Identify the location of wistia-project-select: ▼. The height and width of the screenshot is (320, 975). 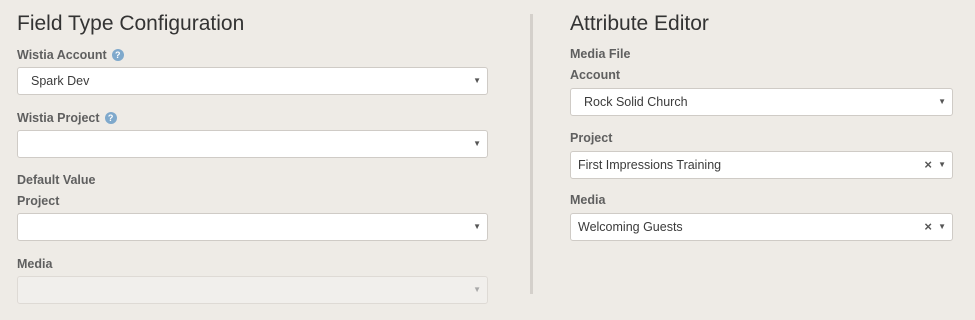
(252, 144).